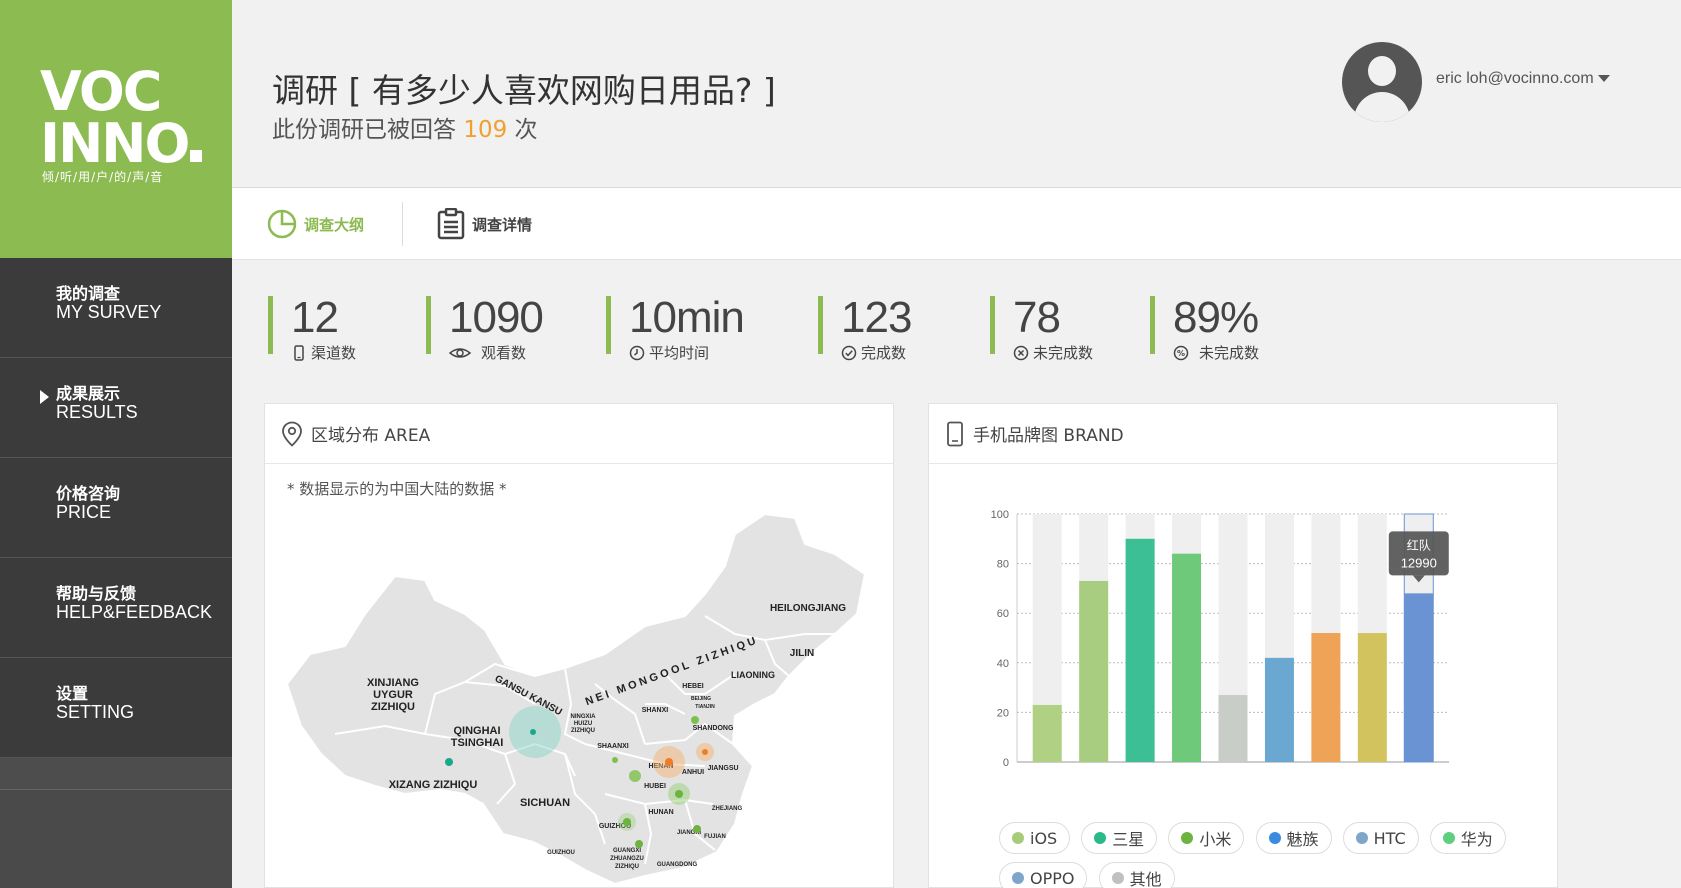 The width and height of the screenshot is (1681, 888). I want to click on legend-item-huawei: 华为, so click(1467, 838).